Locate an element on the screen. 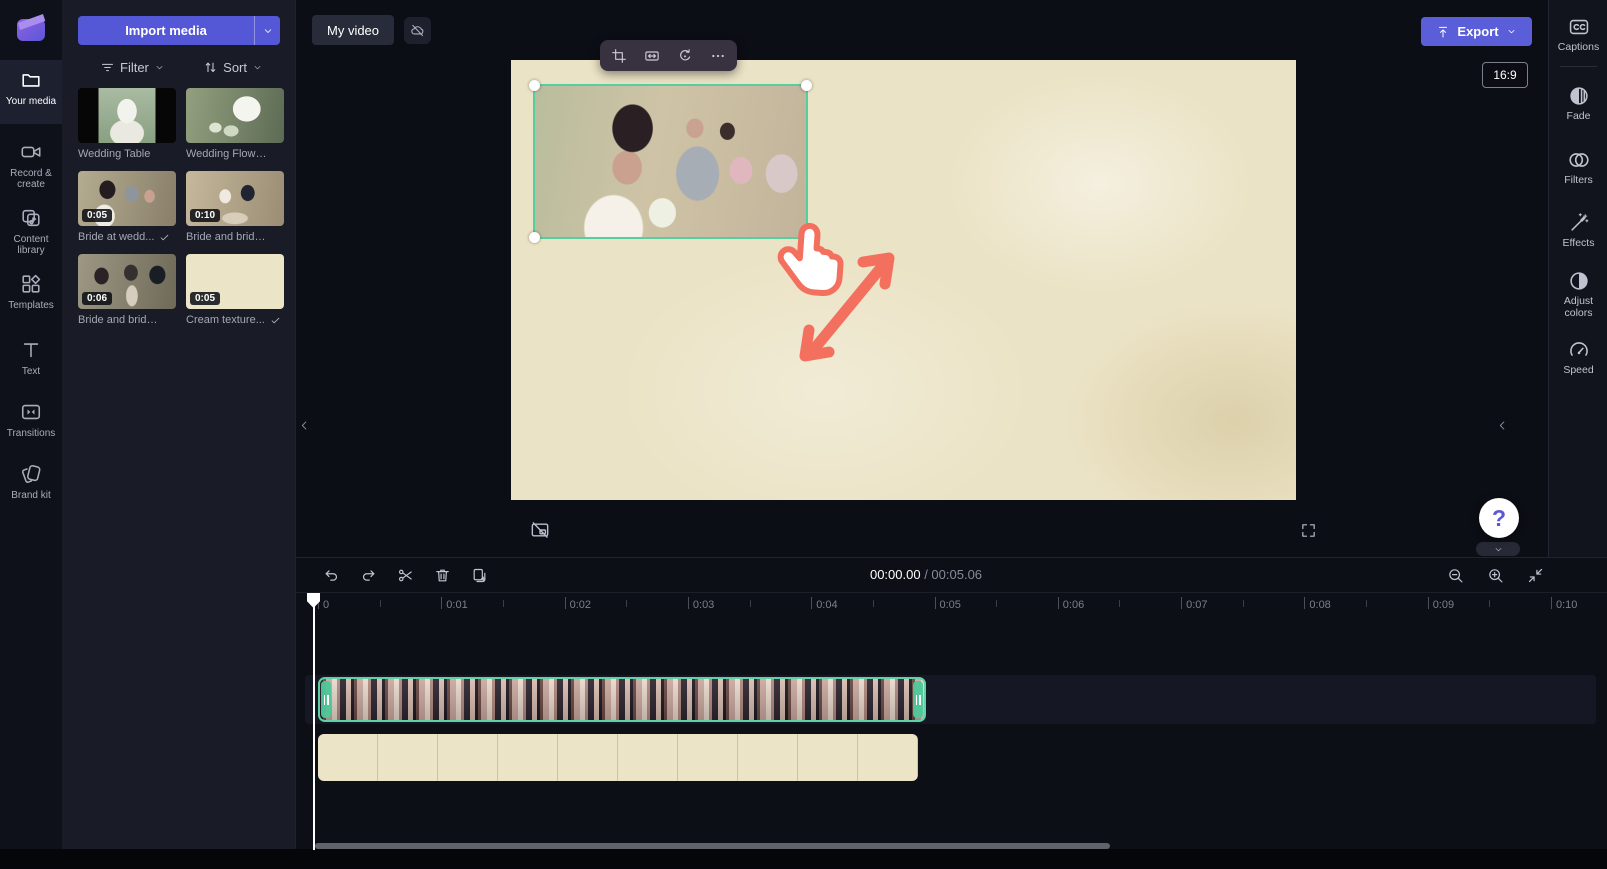  clipchamp-logo-icon is located at coordinates (31, 27).